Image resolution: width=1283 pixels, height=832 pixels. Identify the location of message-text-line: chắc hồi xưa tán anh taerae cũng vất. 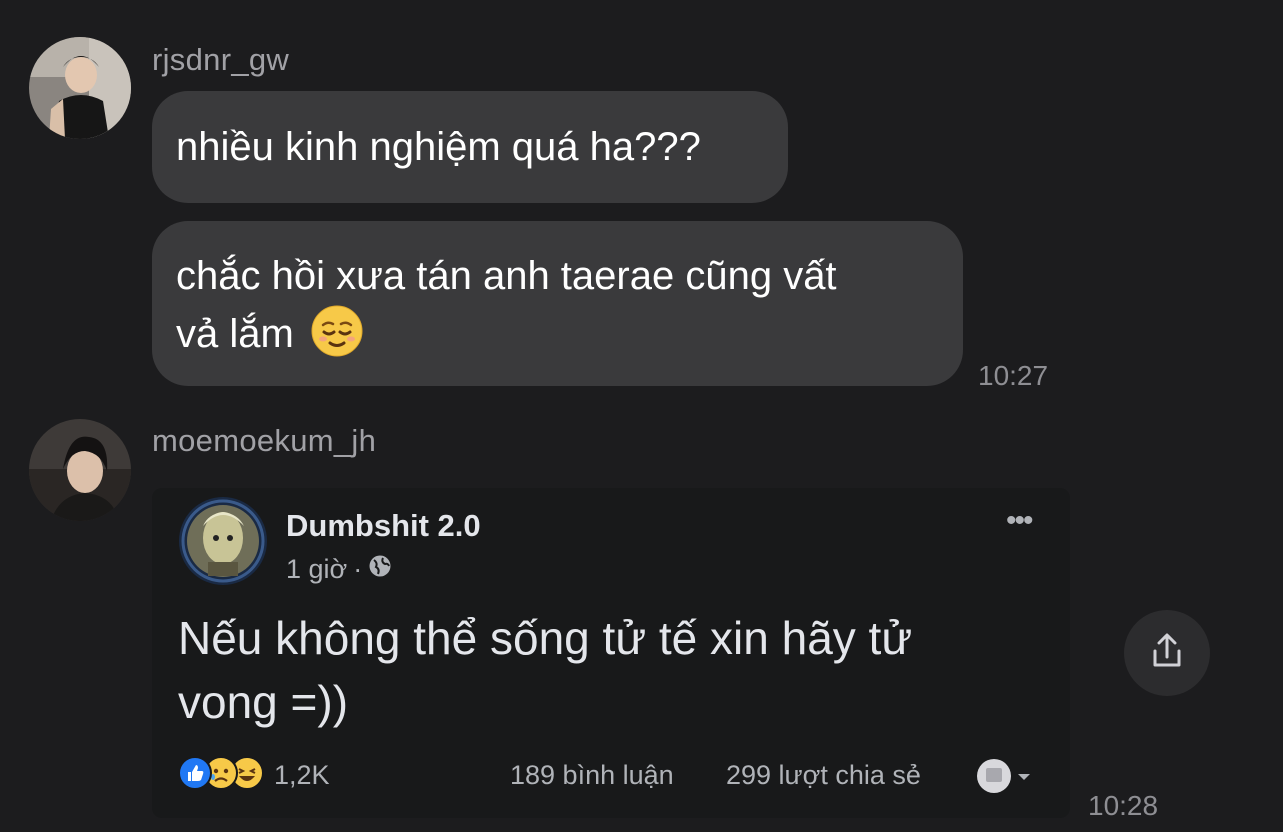
(506, 276).